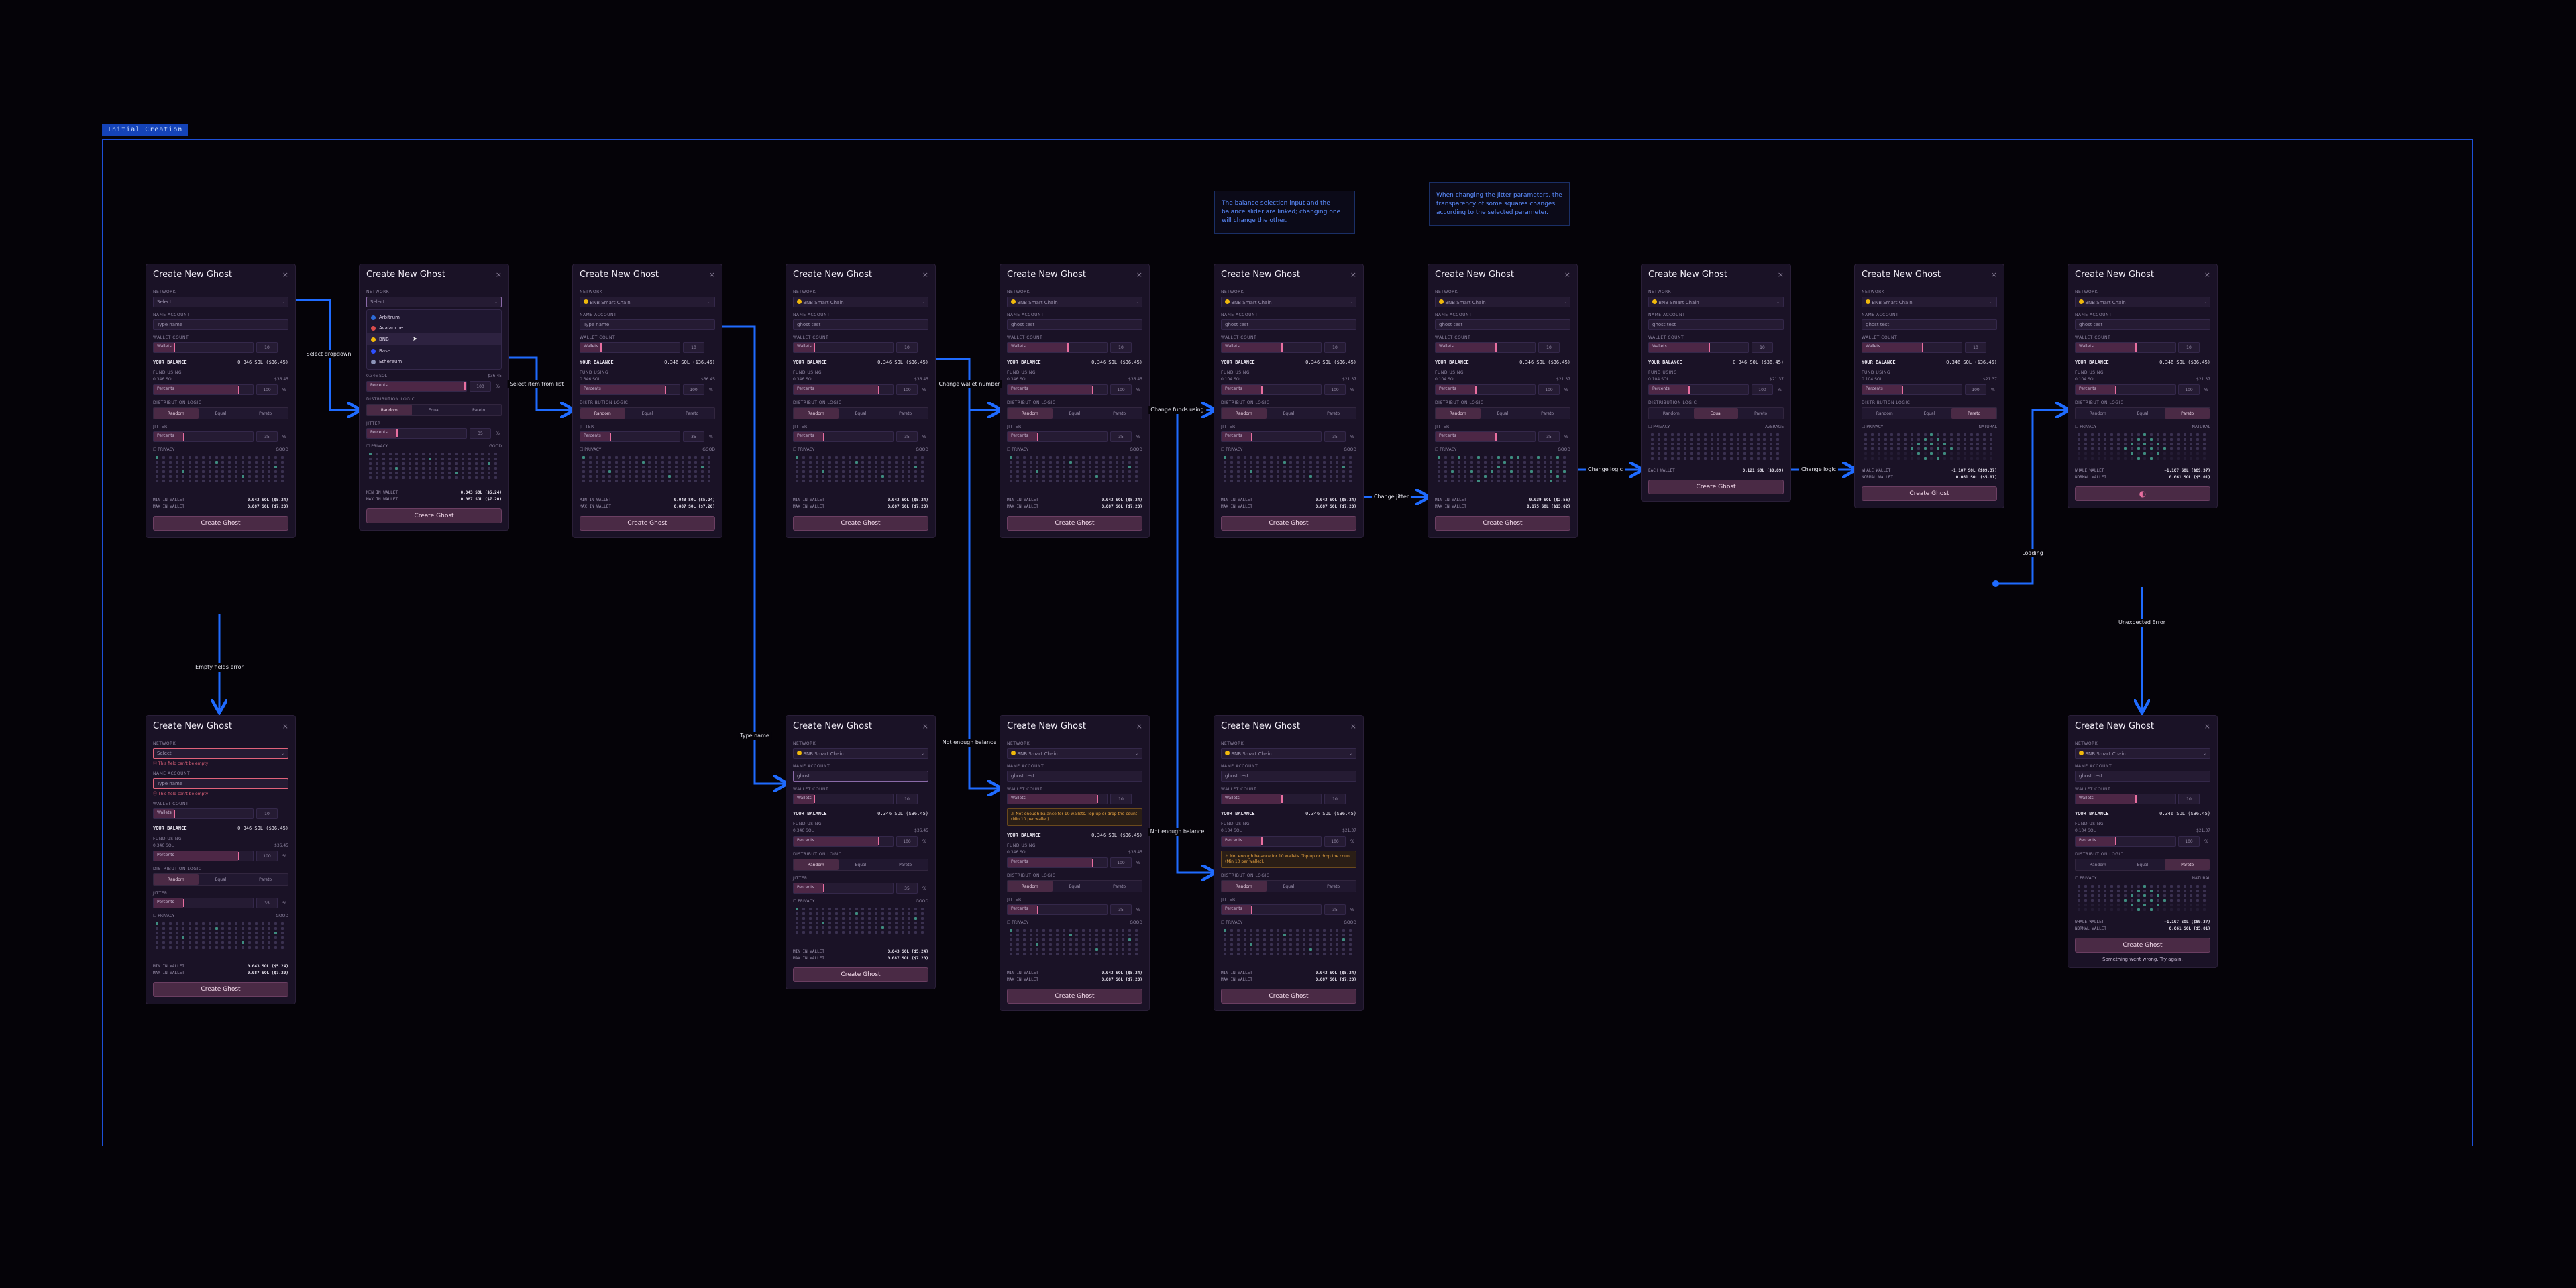  I want to click on network-option: Avalanche, so click(434, 328).